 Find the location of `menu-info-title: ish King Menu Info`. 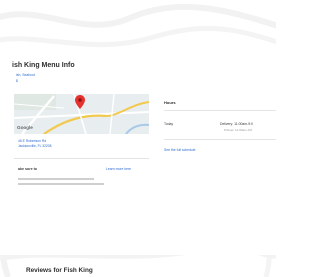

menu-info-title: ish King Menu Info is located at coordinates (43, 65).